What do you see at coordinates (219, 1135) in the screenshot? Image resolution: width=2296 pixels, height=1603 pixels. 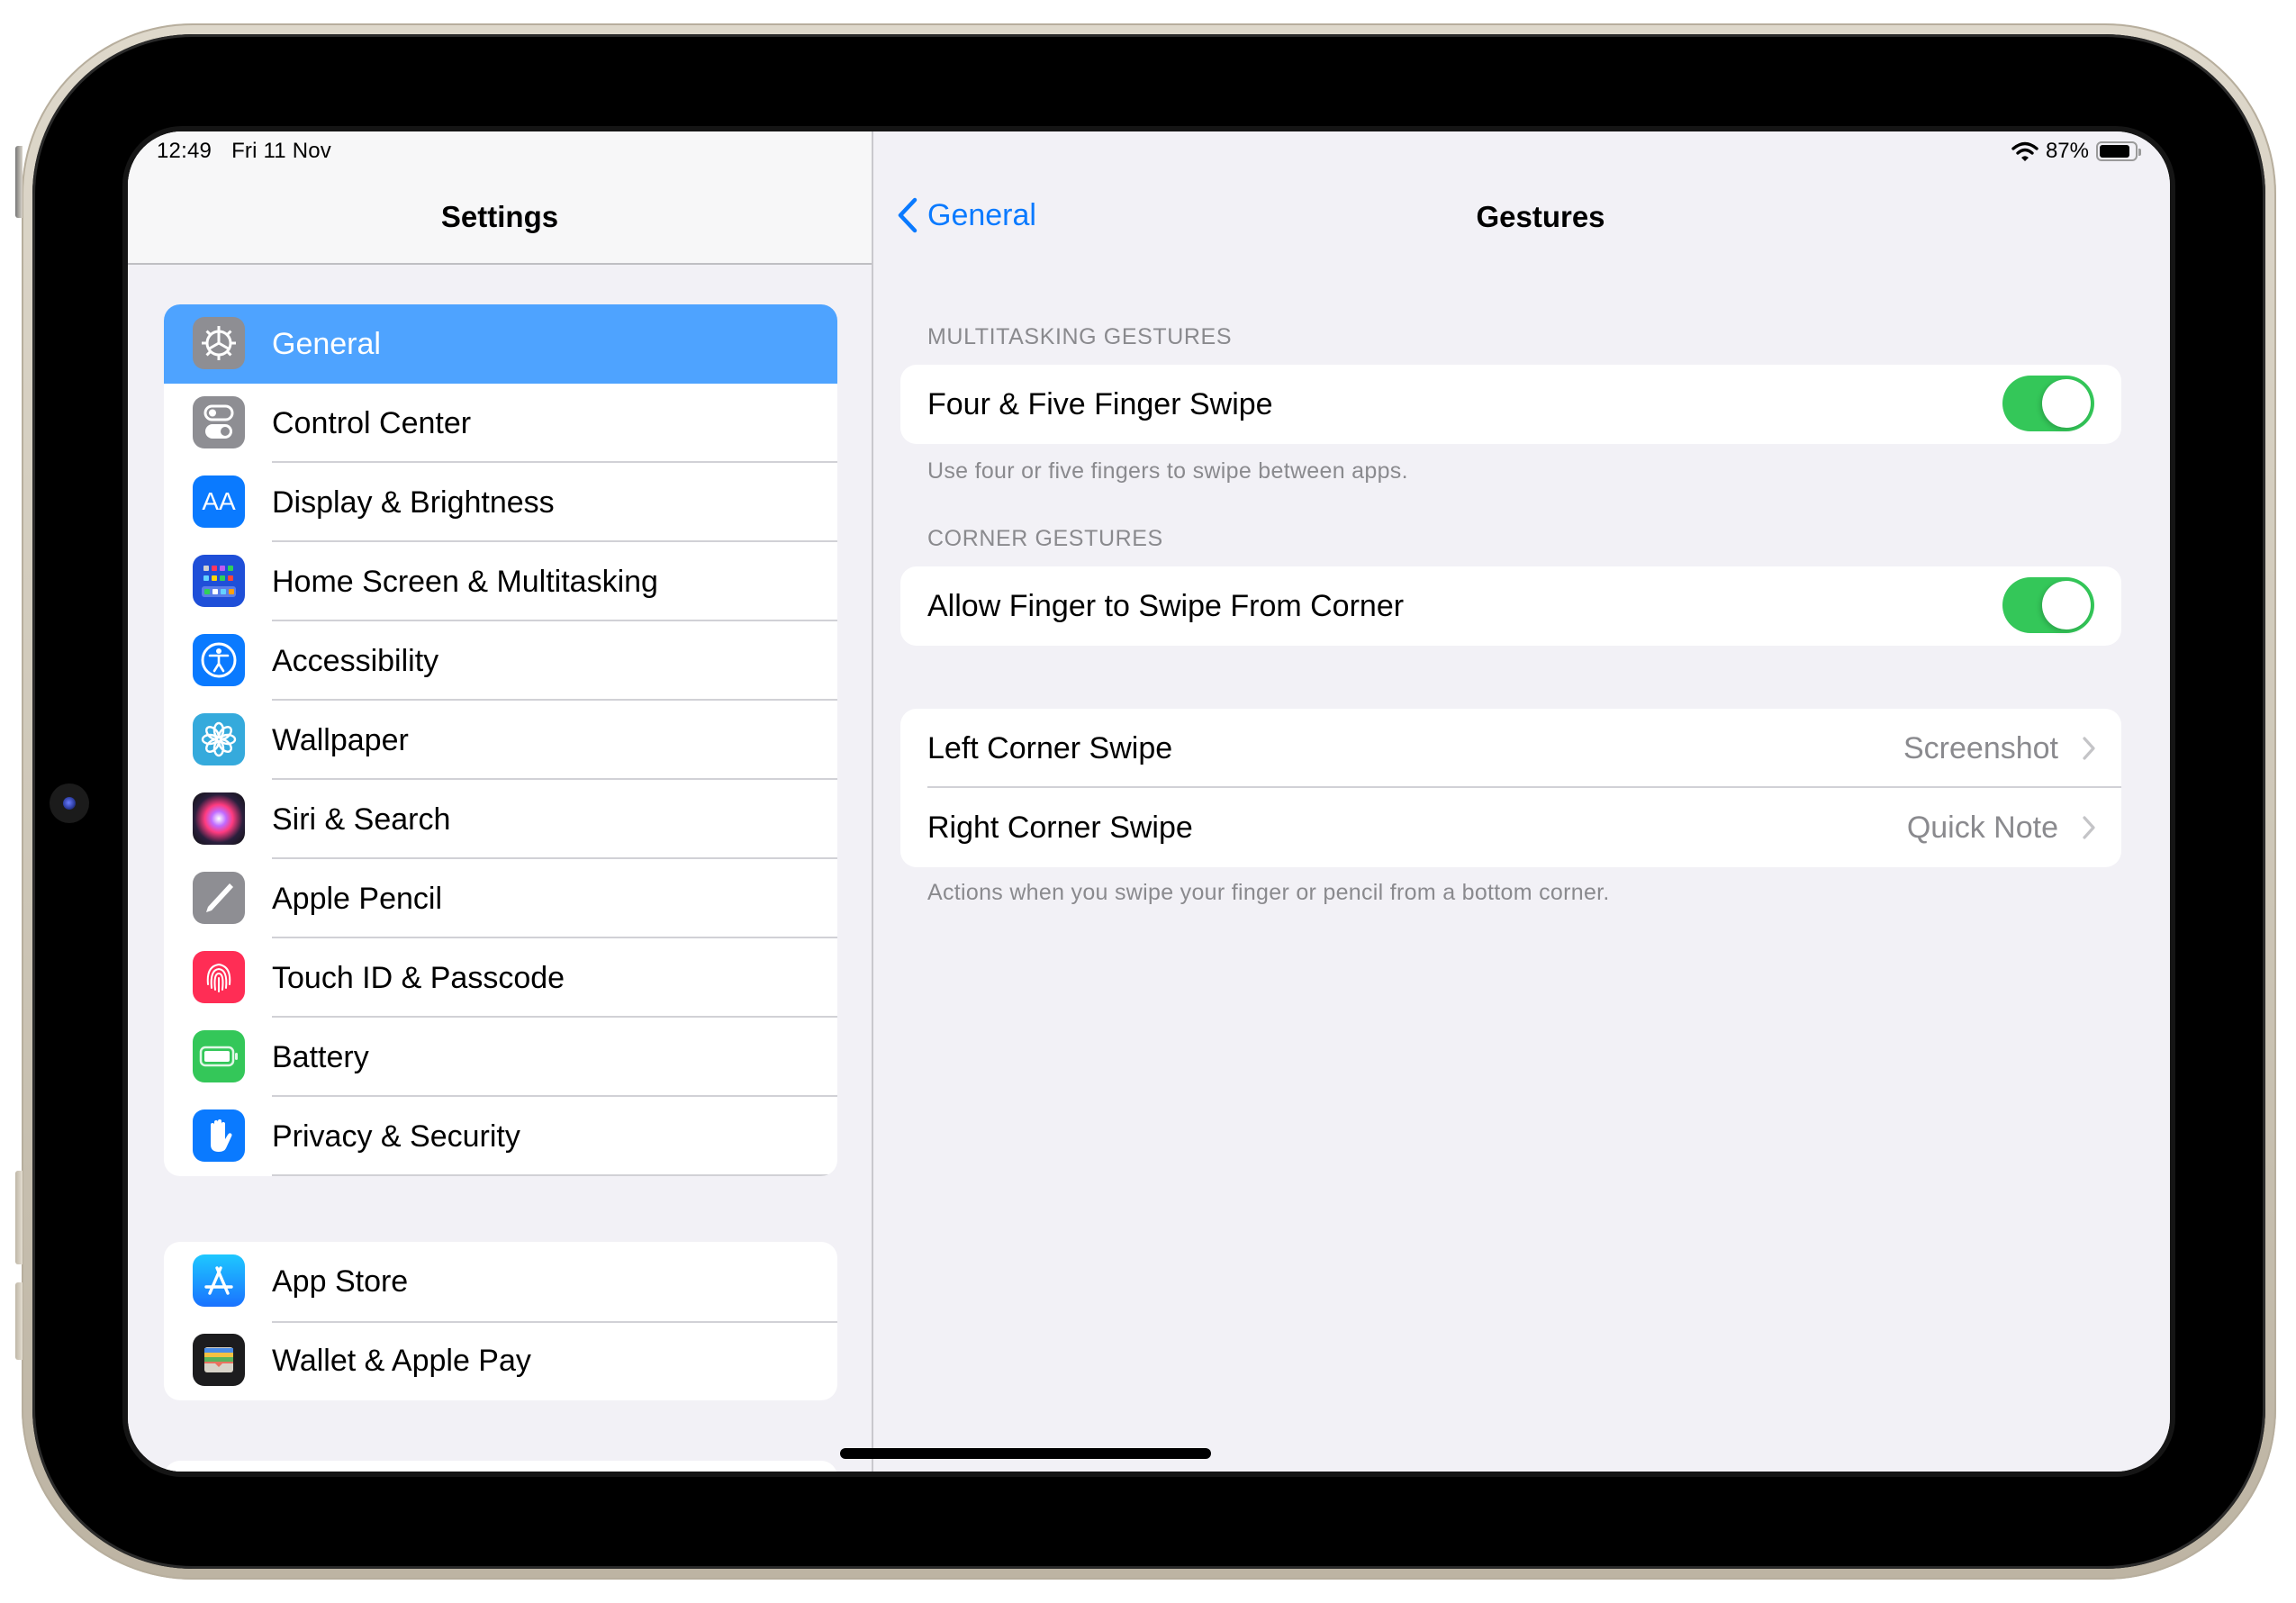 I see `hand-icon` at bounding box center [219, 1135].